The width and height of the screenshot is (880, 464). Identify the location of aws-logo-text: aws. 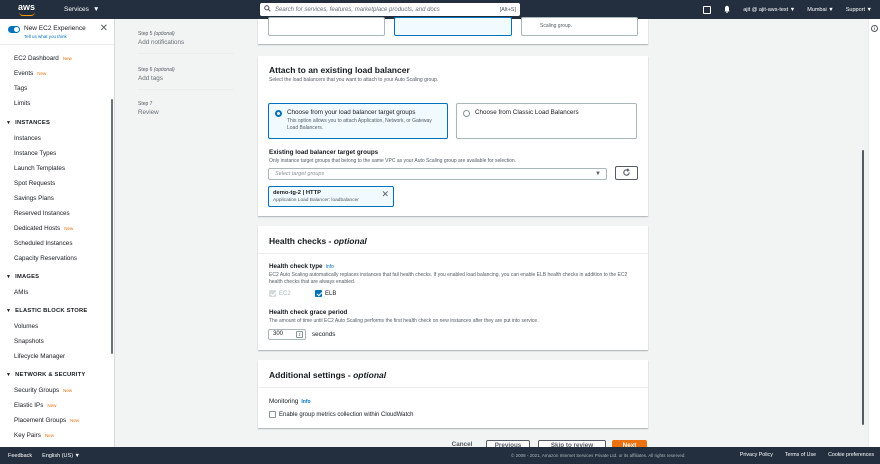
(27, 7).